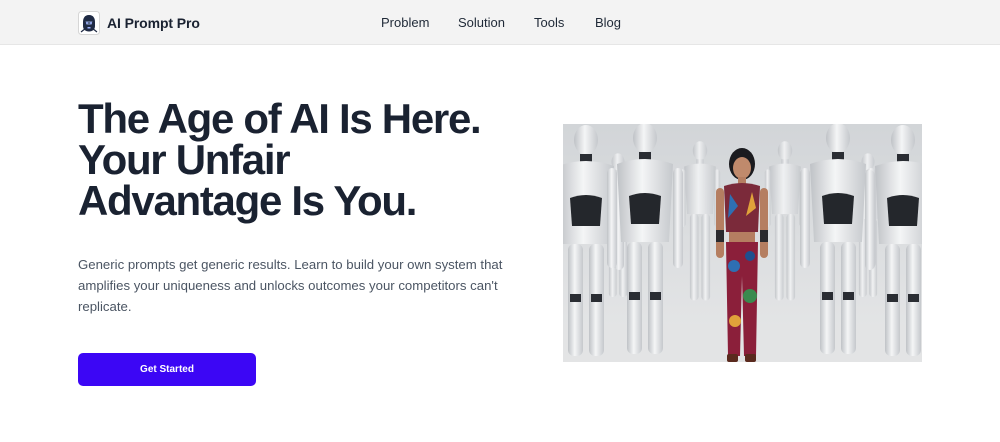 Image resolution: width=1000 pixels, height=442 pixels. I want to click on main-nav: Problem Solution Tools Blog, so click(500, 22).